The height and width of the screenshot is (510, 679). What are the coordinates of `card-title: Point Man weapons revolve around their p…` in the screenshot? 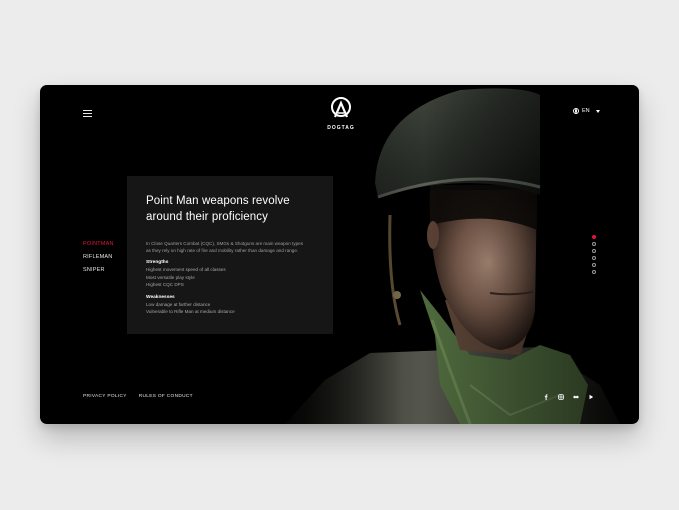 It's located at (230, 209).